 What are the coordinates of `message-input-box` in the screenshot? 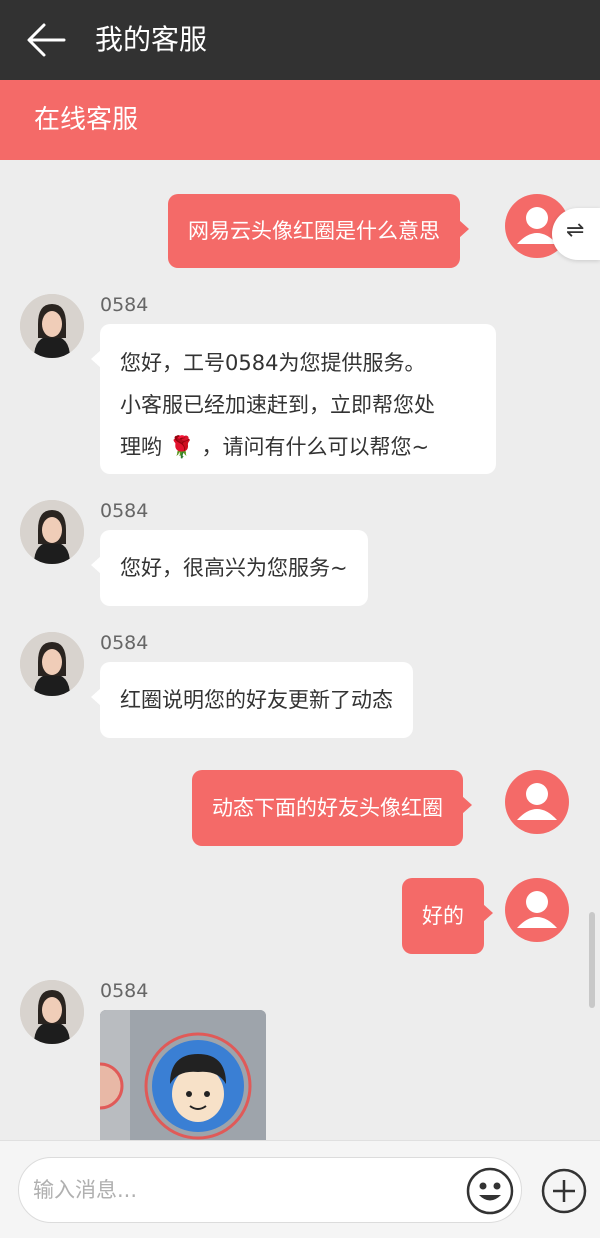 It's located at (270, 1190).